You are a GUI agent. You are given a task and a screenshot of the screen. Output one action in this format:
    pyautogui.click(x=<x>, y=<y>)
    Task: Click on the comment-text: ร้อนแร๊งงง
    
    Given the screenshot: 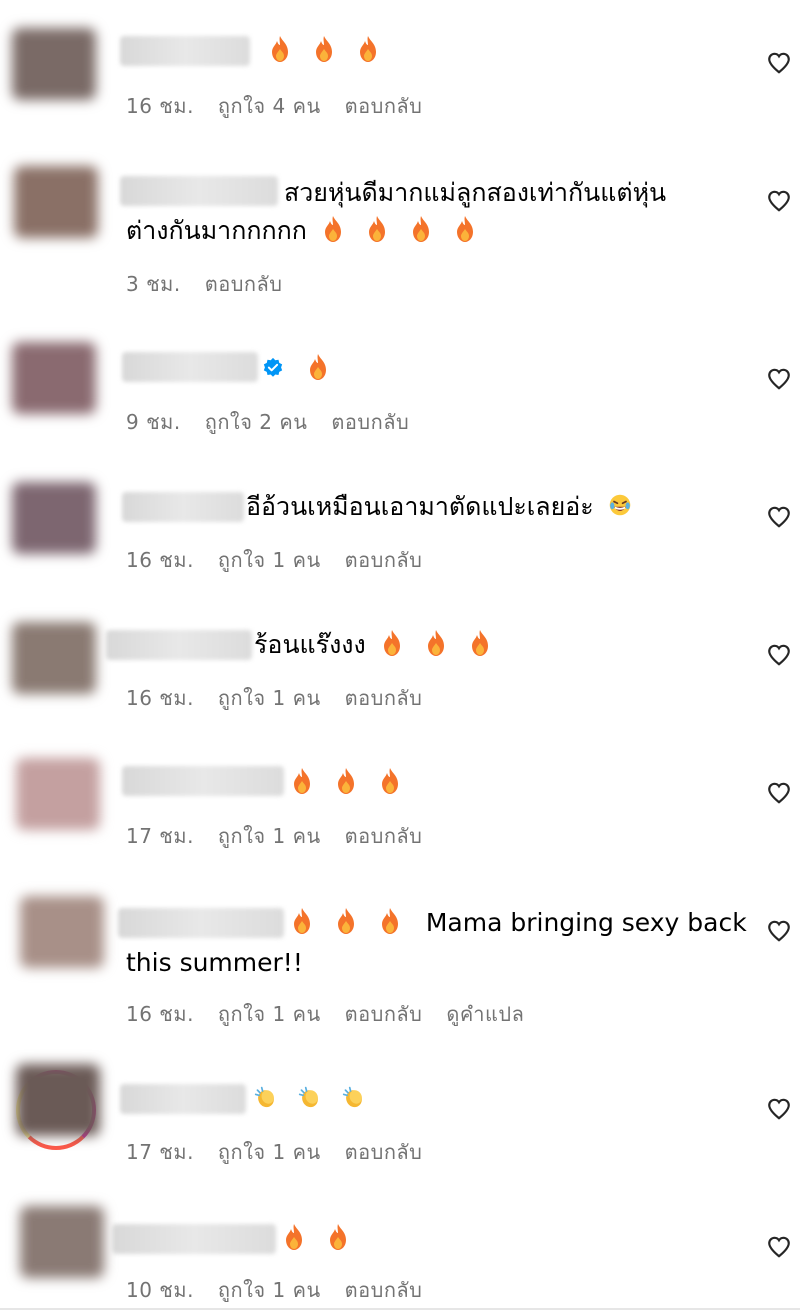 What is the action you would take?
    pyautogui.click(x=376, y=645)
    